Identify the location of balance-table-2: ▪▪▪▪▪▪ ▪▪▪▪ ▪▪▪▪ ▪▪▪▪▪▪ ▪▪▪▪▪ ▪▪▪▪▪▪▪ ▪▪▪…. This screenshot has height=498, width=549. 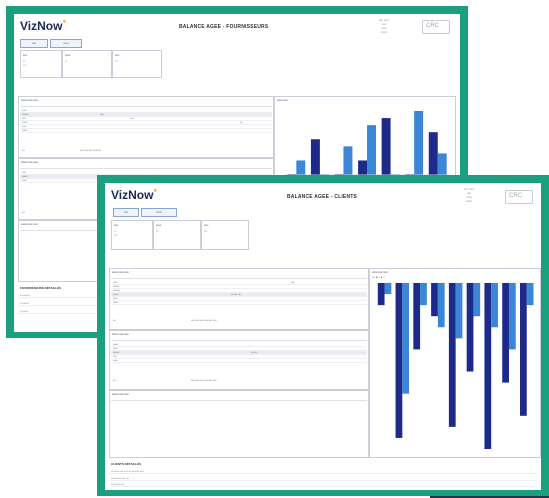
(239, 360).